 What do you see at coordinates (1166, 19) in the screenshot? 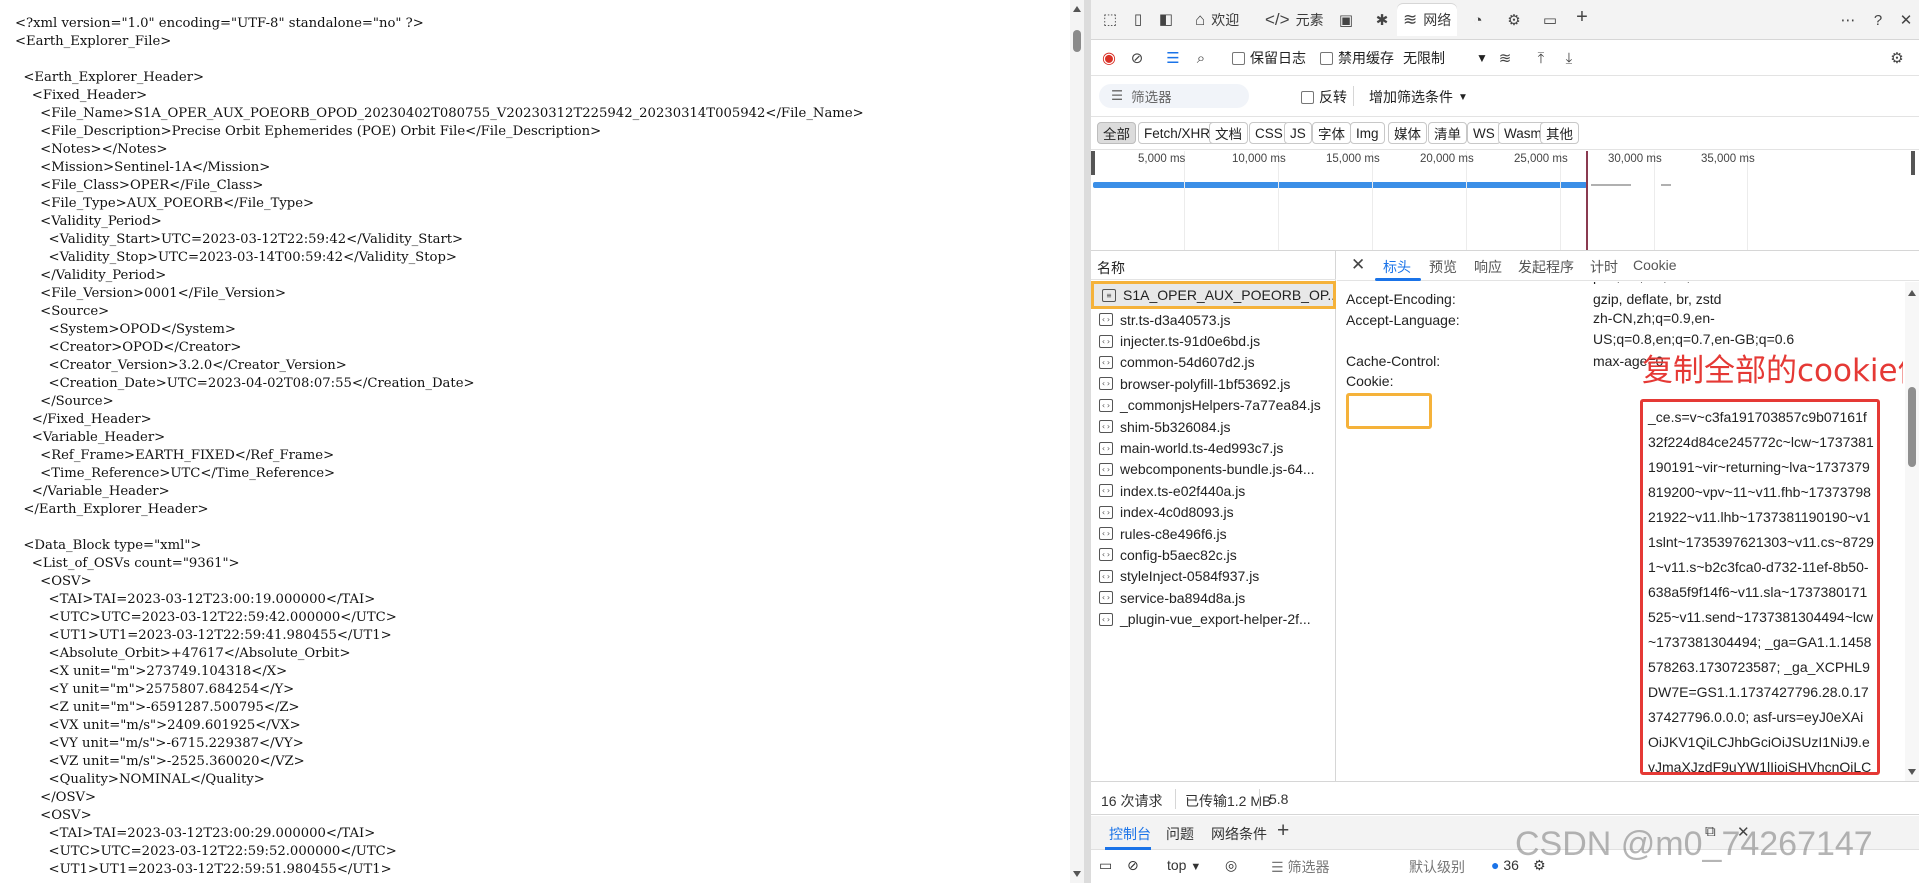
I see `dock-side-icon: ◧` at bounding box center [1166, 19].